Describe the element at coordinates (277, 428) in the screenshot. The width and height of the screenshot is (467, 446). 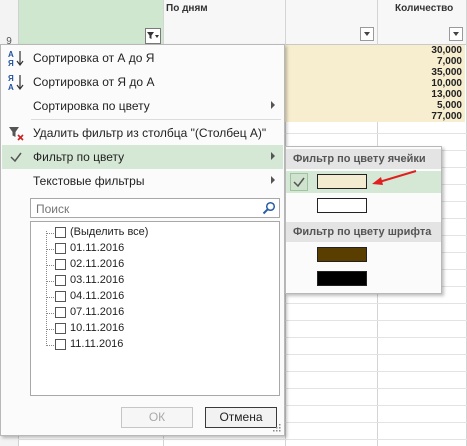
I see `resize-grip-icon` at that location.